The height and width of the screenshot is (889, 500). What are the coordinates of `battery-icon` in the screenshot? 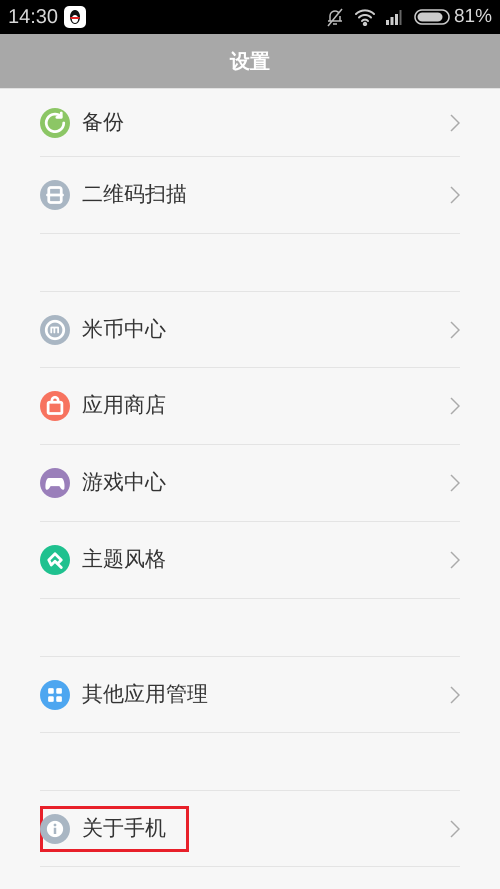 It's located at (432, 17).